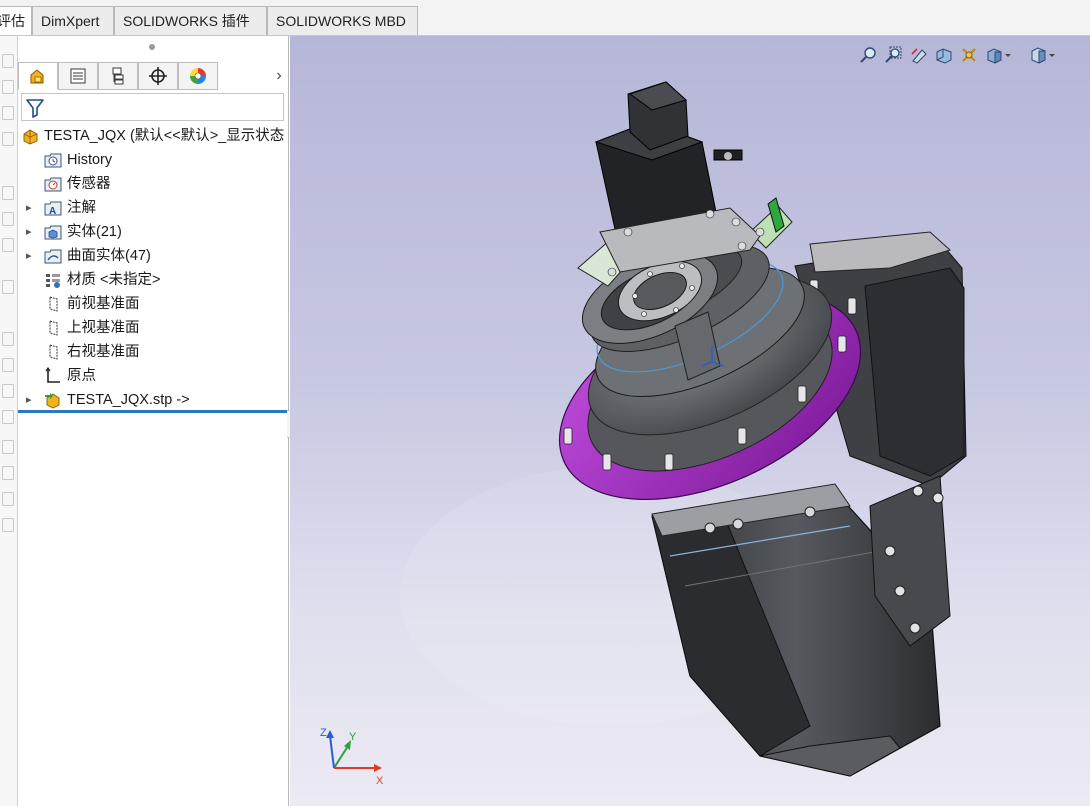 This screenshot has width=1090, height=806. What do you see at coordinates (190, 20) in the screenshot?
I see `tab-solidworks-addins: SOLIDWORKS 插件` at bounding box center [190, 20].